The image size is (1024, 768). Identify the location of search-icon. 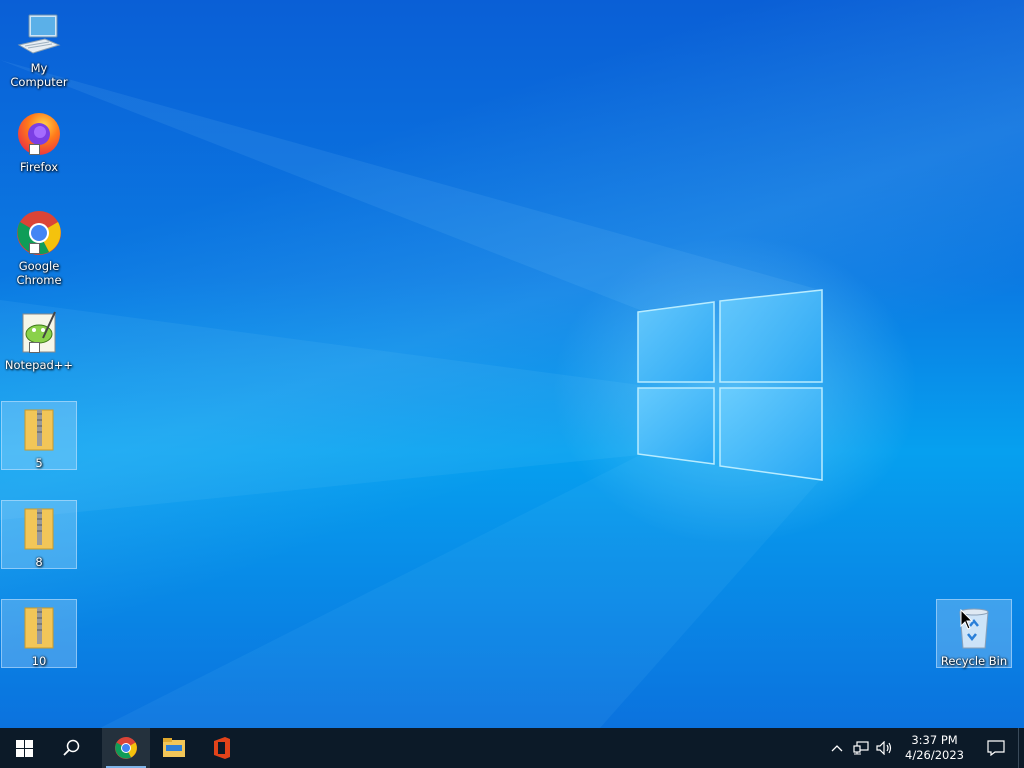
(71, 747).